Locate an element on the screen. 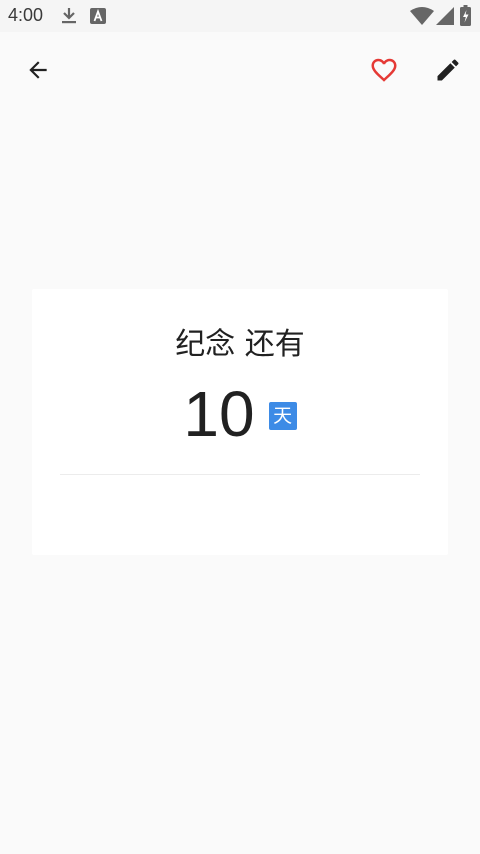 Image resolution: width=480 pixels, height=854 pixels. download-icon is located at coordinates (69, 16).